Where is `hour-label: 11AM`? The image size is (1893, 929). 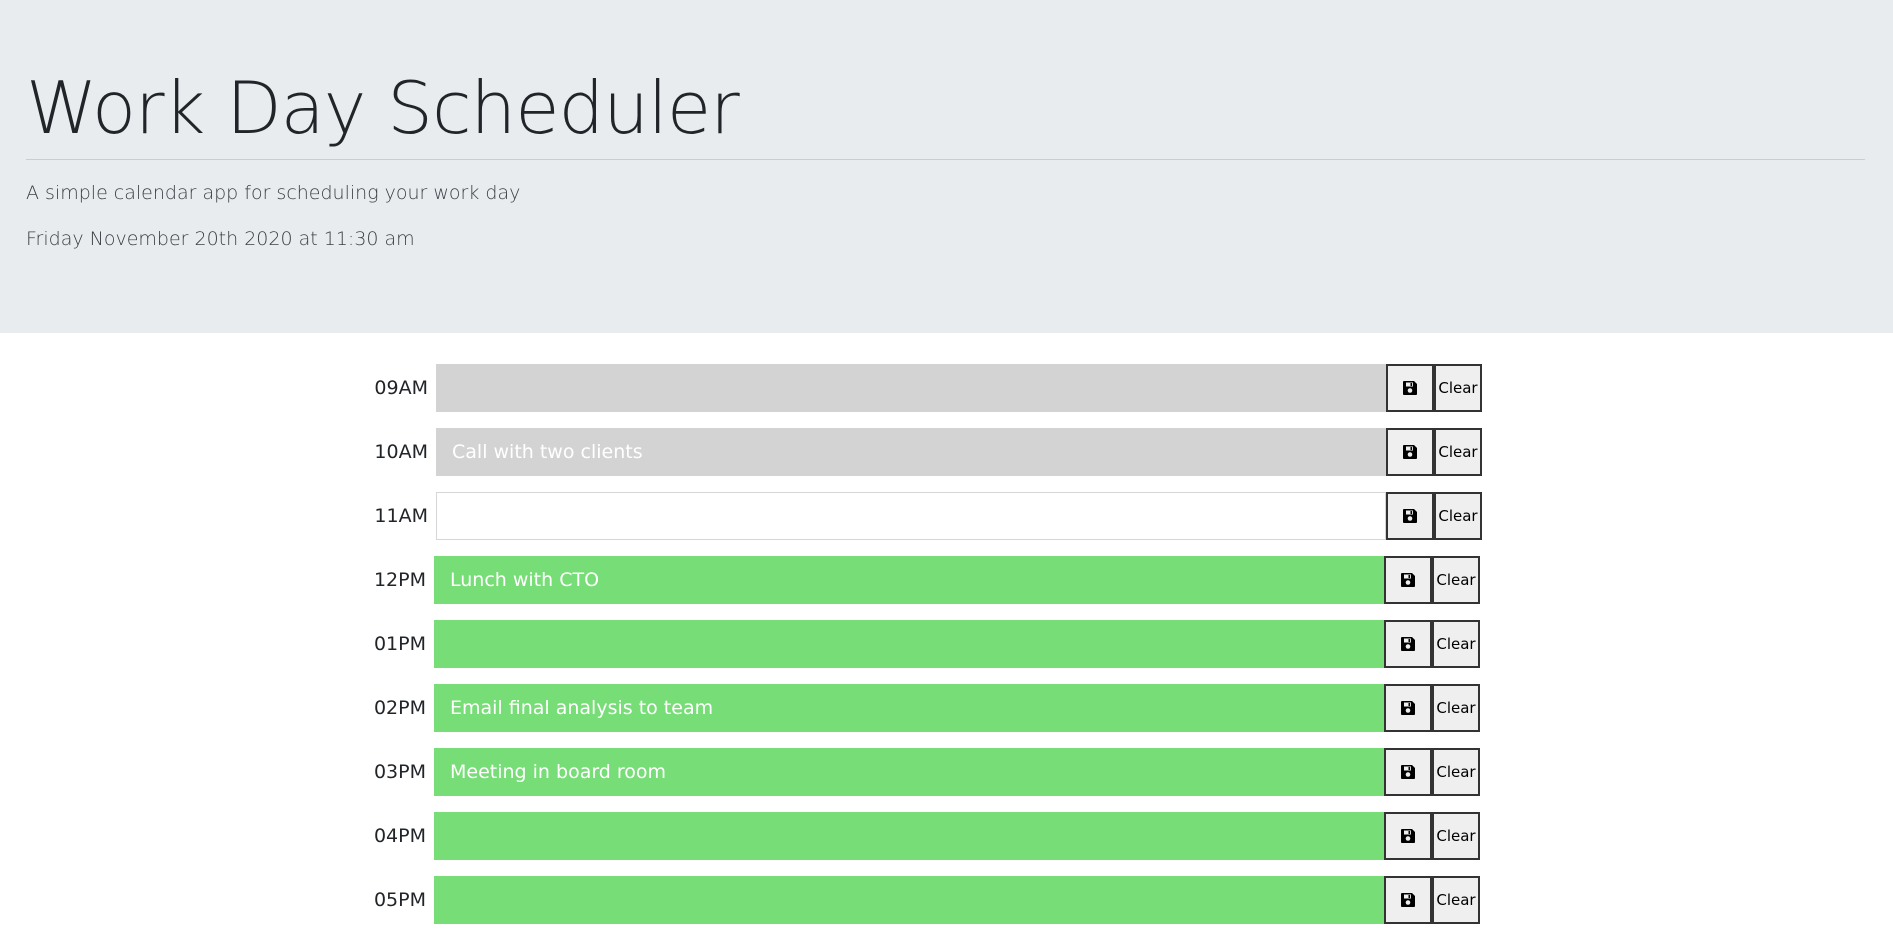
hour-label: 11AM is located at coordinates (401, 516).